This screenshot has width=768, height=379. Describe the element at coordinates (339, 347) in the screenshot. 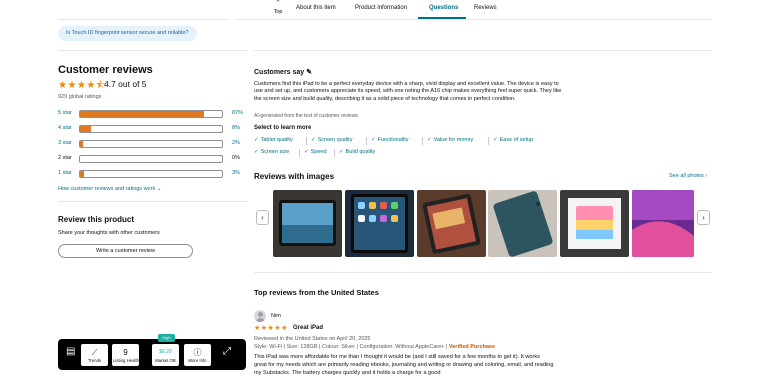

I see `variant-colour: Colour: Silver` at that location.